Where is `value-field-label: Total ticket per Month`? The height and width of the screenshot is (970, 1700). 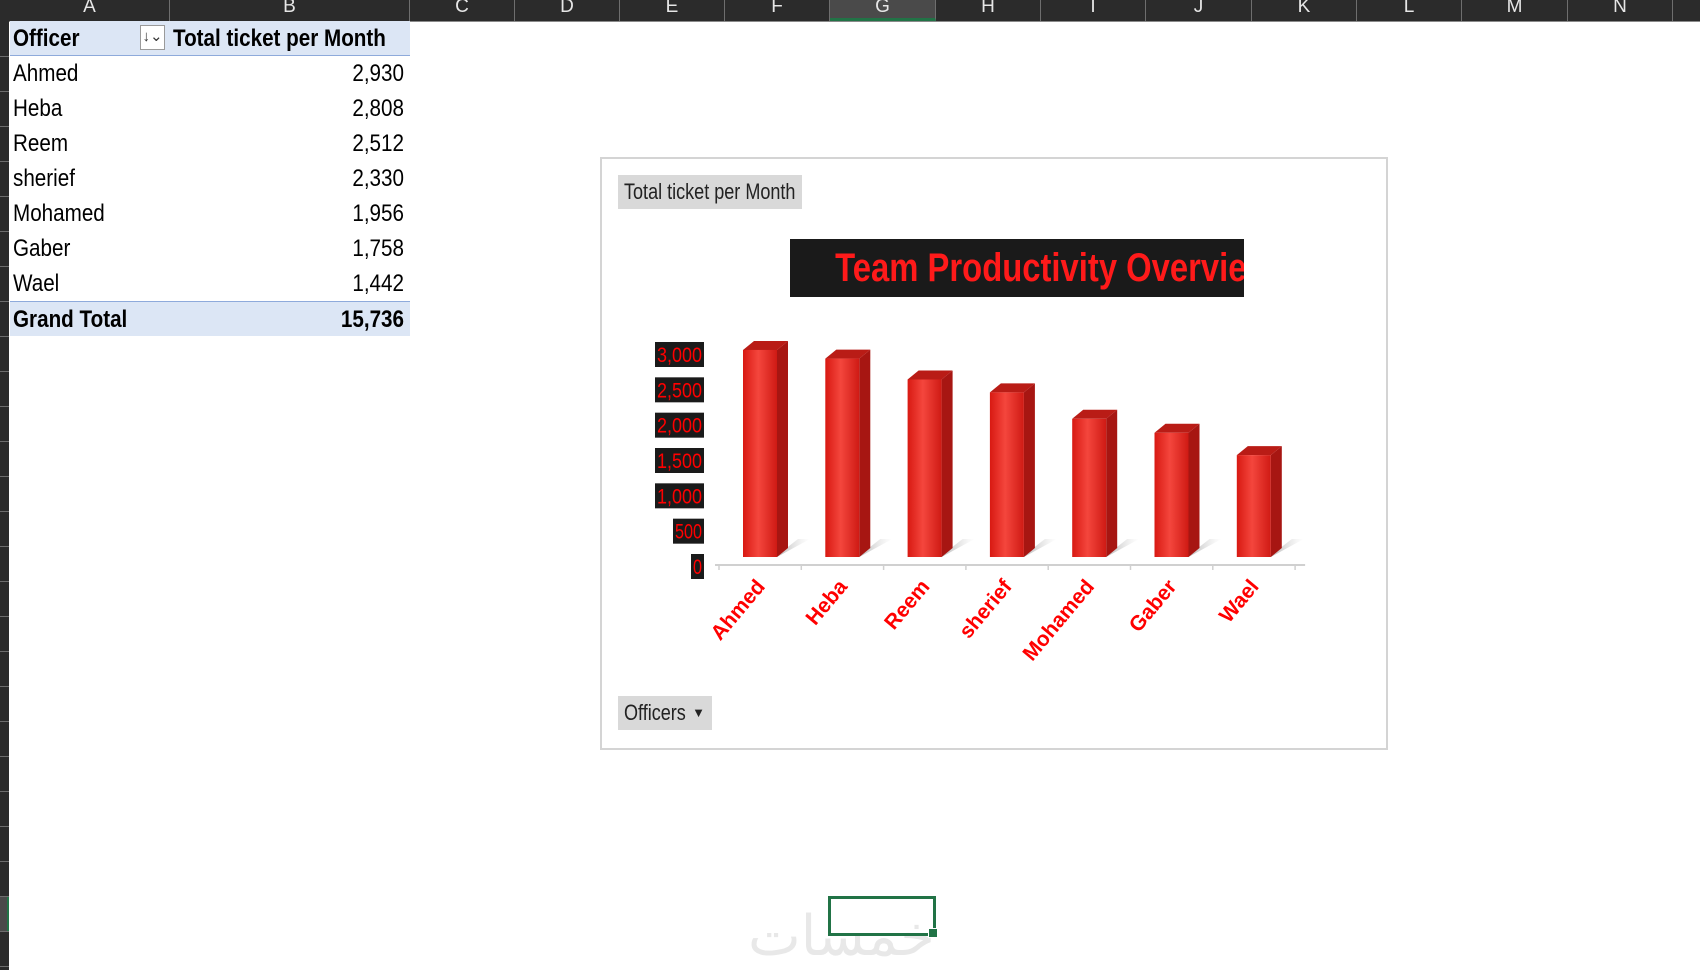 value-field-label: Total ticket per Month is located at coordinates (710, 191).